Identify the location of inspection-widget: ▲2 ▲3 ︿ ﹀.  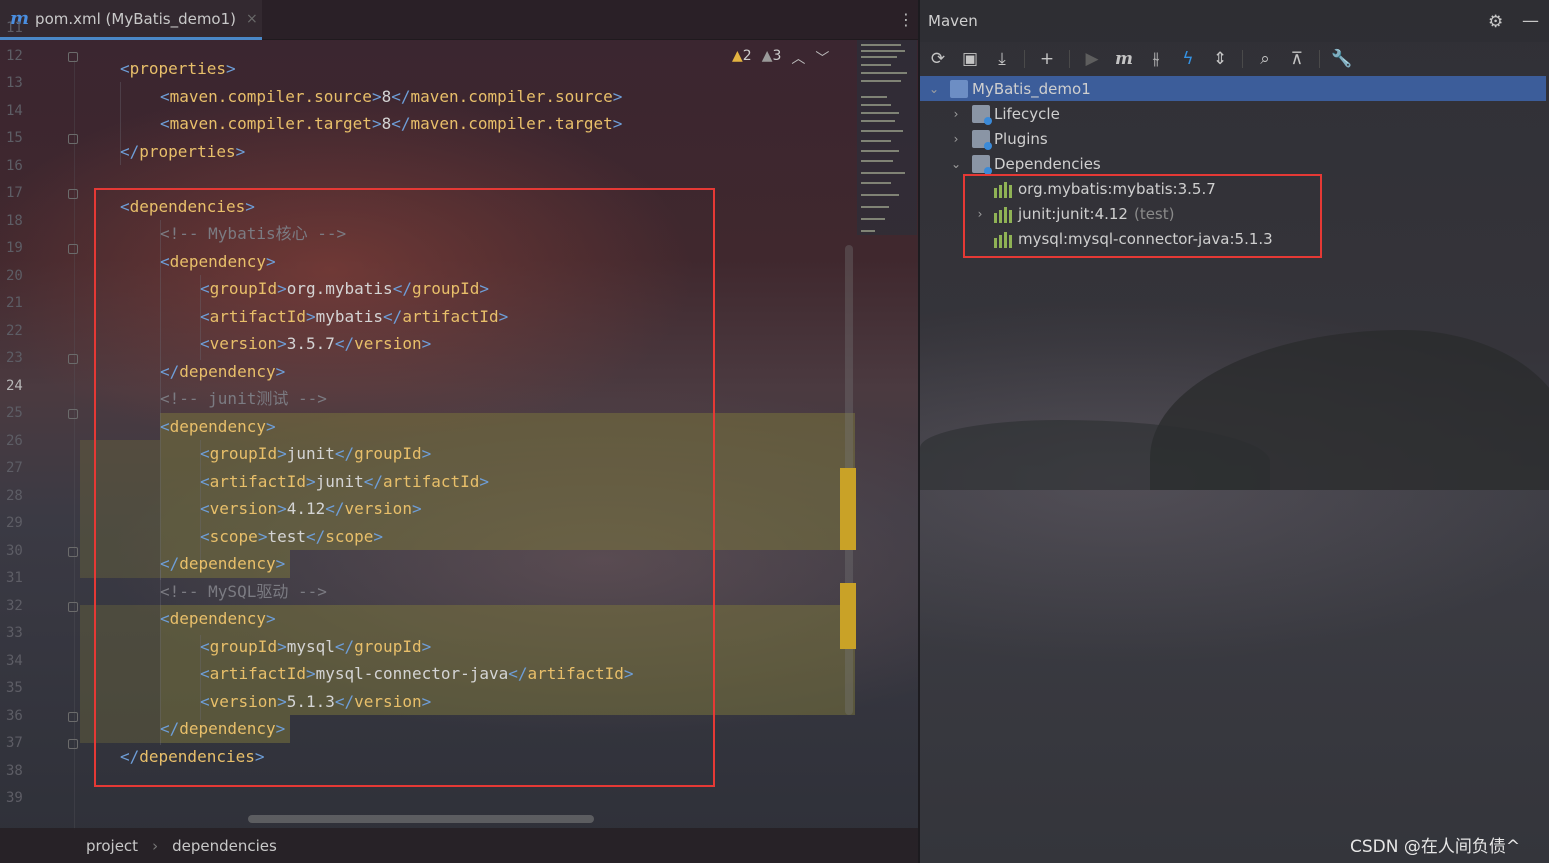
(780, 58).